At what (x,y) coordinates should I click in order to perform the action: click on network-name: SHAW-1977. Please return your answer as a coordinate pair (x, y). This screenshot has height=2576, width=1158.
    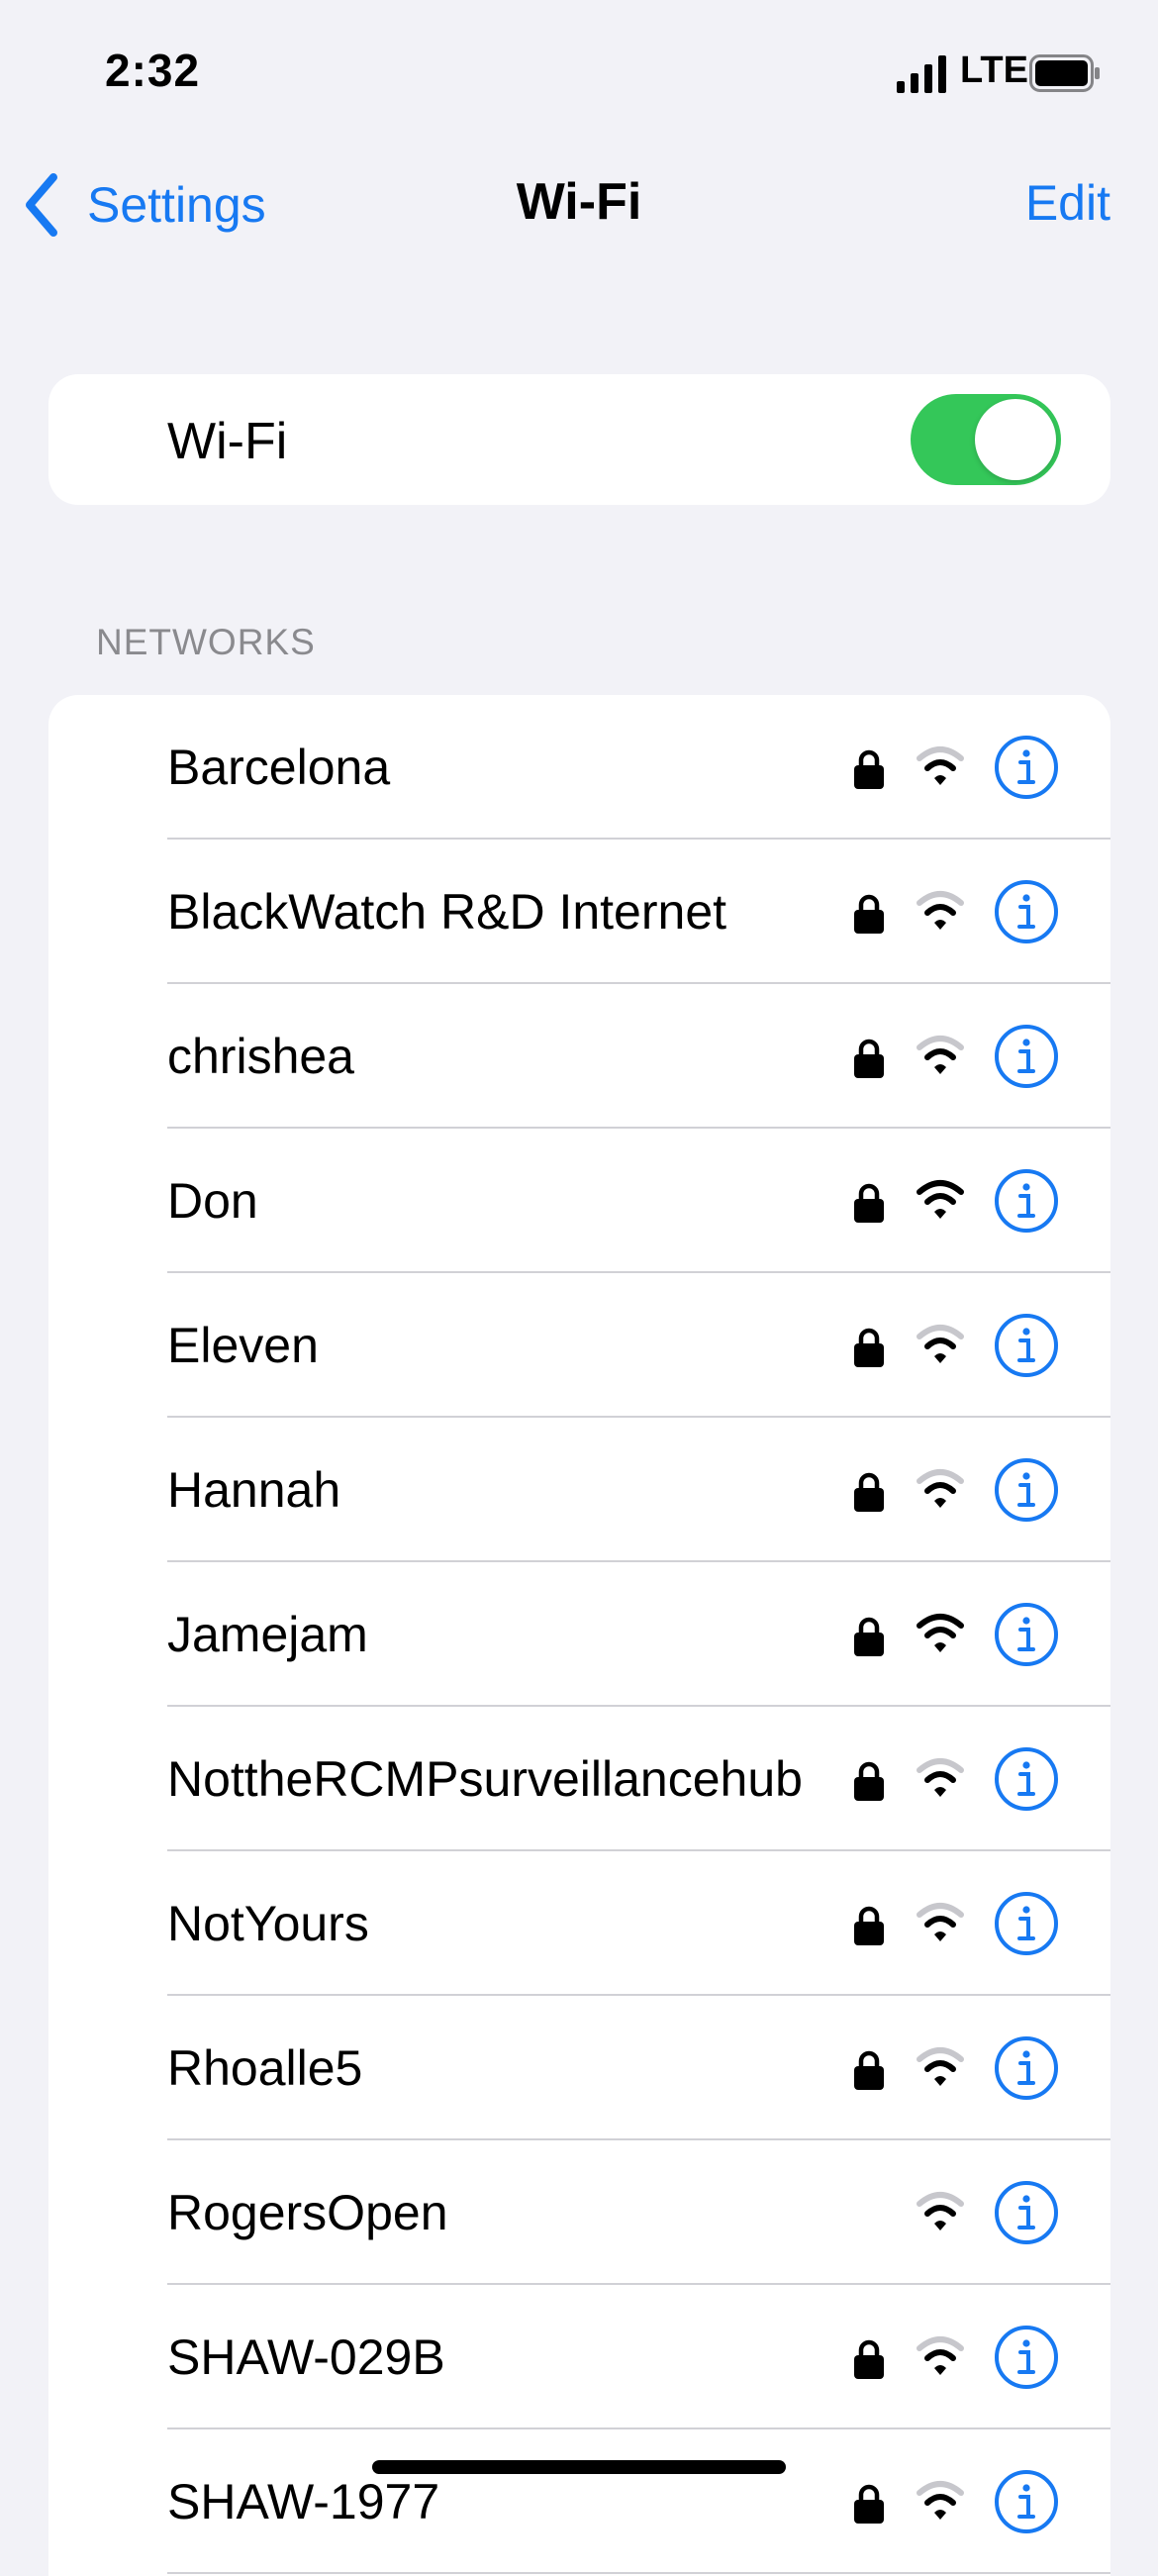
    Looking at the image, I should click on (303, 2502).